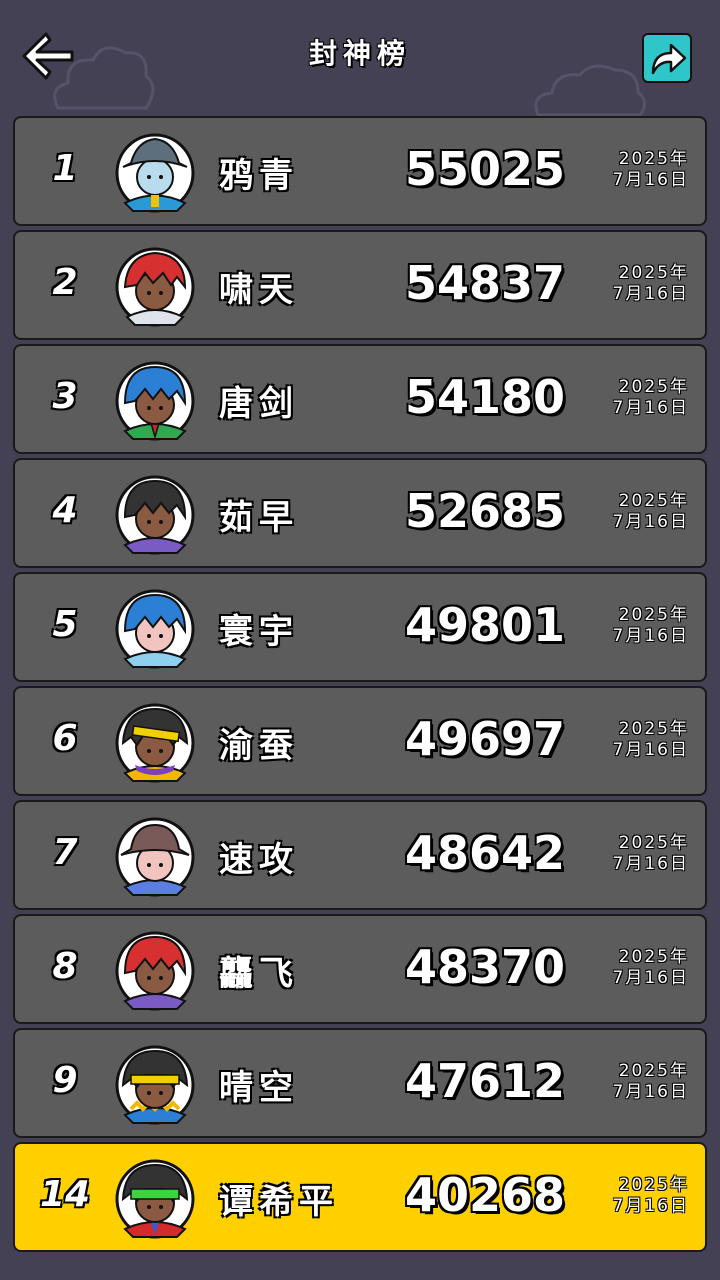 The width and height of the screenshot is (720, 1280). I want to click on leaderboard-row: 5 寰宇 49801 2025年 7月16日, so click(360, 627).